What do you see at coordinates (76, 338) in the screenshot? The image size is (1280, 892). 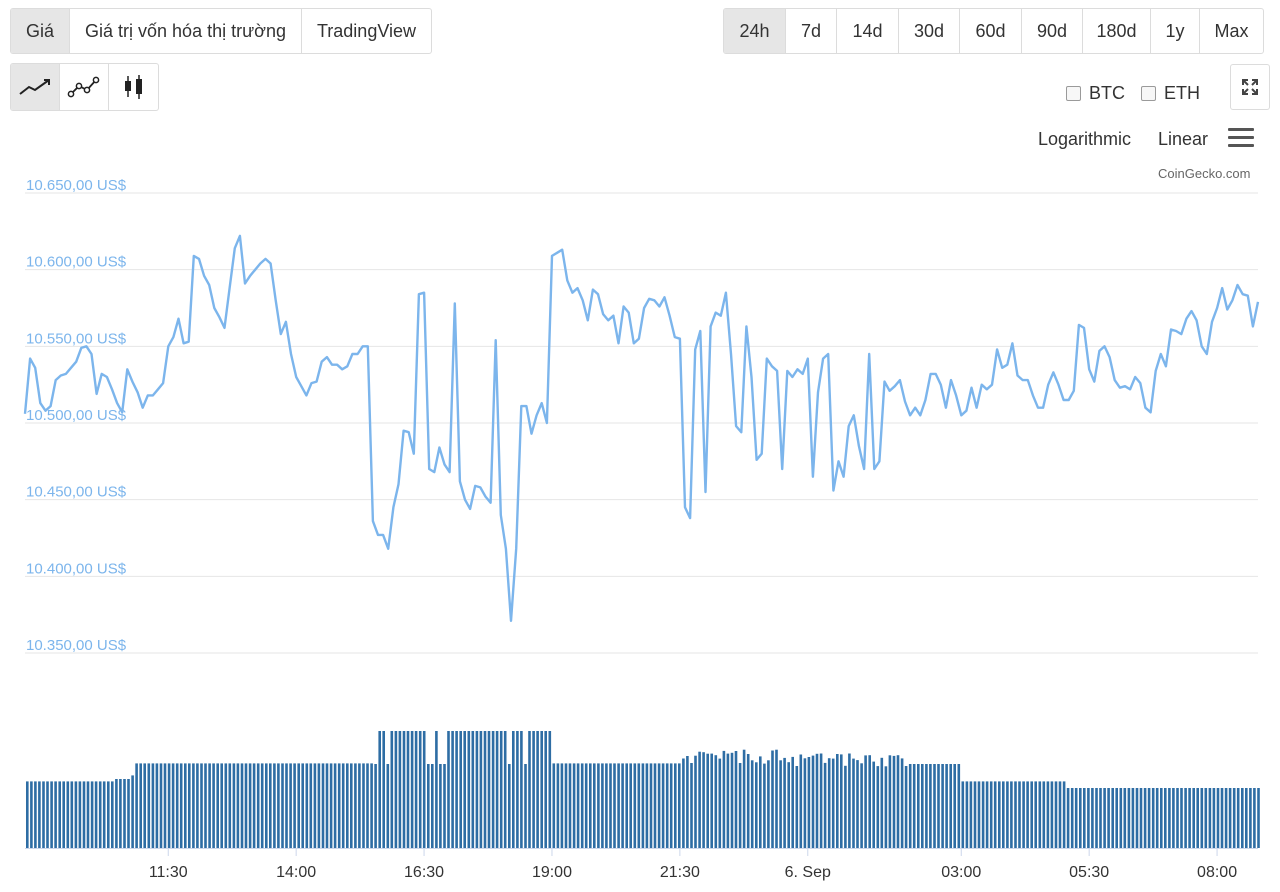 I see `y-tick-label: 10.550,00 US$` at bounding box center [76, 338].